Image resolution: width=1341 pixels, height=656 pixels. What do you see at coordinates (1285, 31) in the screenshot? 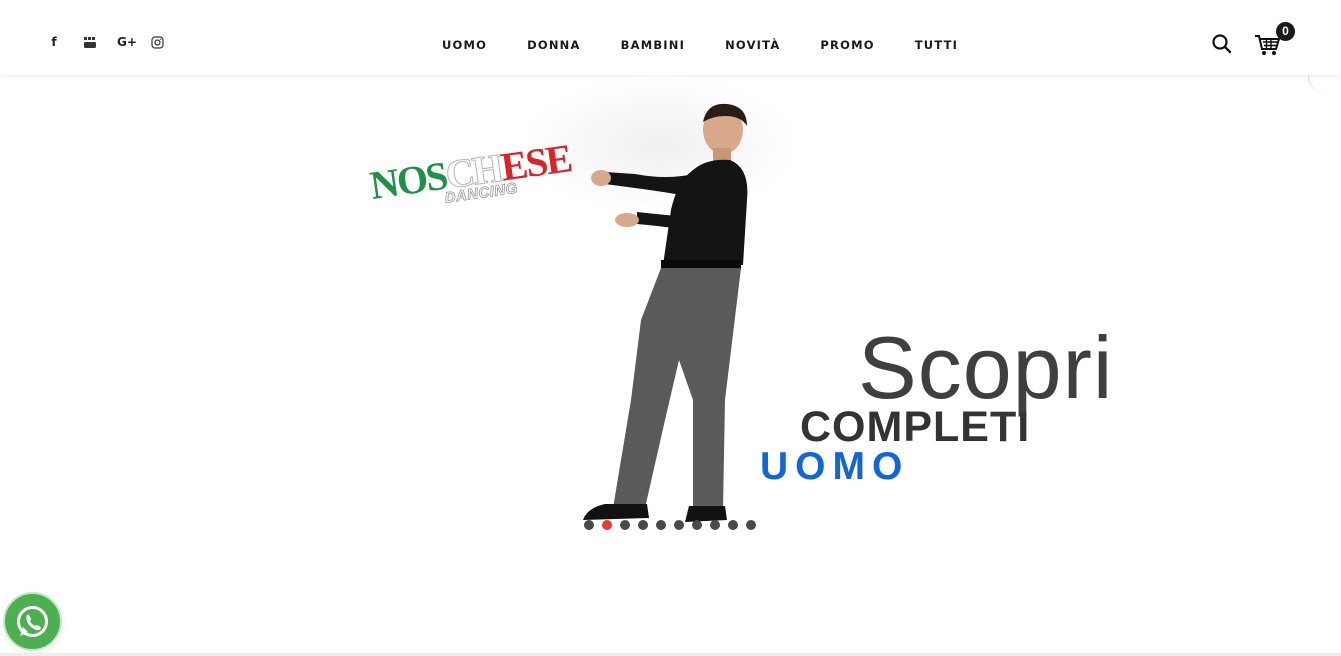
I see `cart-count-badge: 0` at bounding box center [1285, 31].